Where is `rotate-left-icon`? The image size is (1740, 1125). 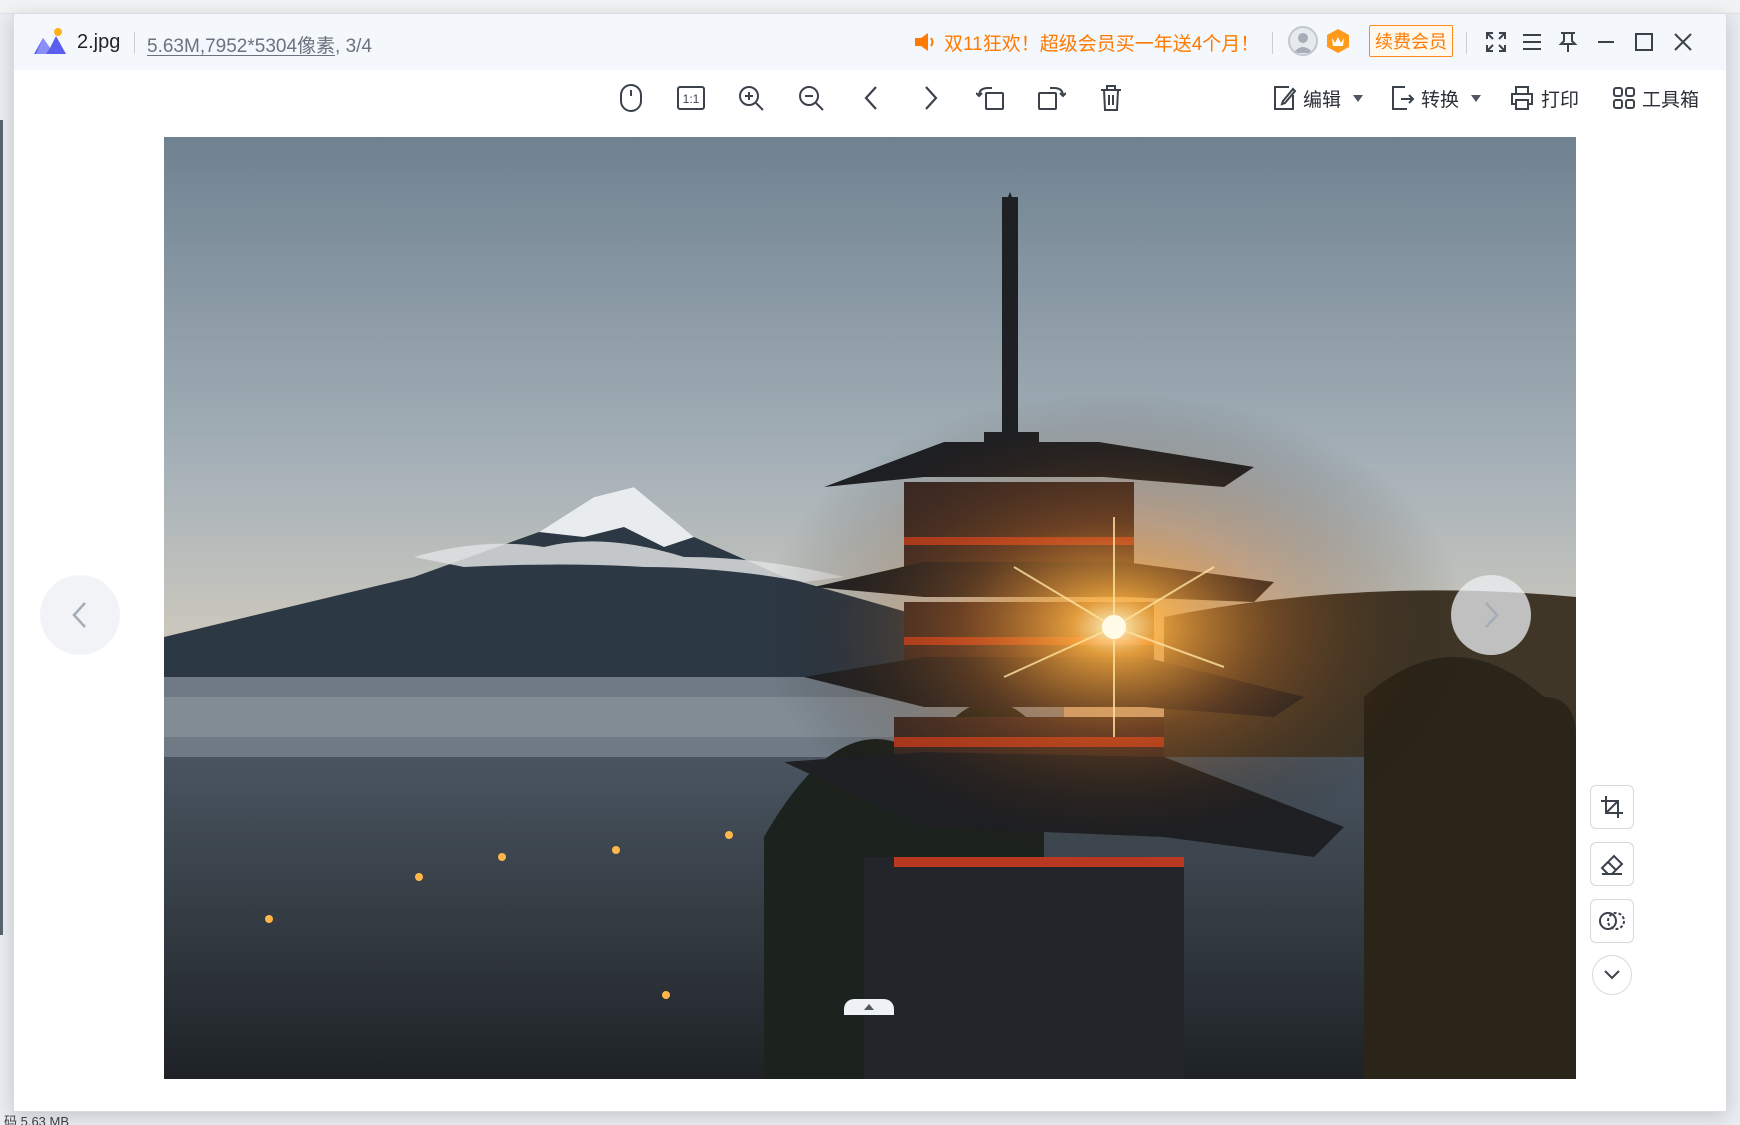
rotate-left-icon is located at coordinates (990, 98).